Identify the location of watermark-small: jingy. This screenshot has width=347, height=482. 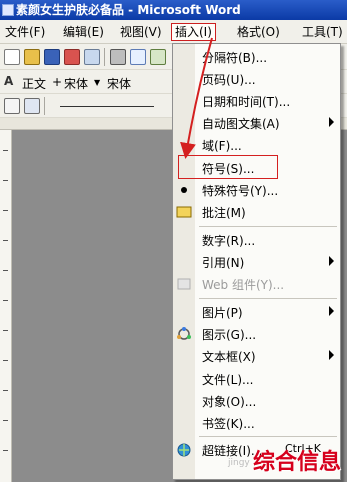
(239, 463).